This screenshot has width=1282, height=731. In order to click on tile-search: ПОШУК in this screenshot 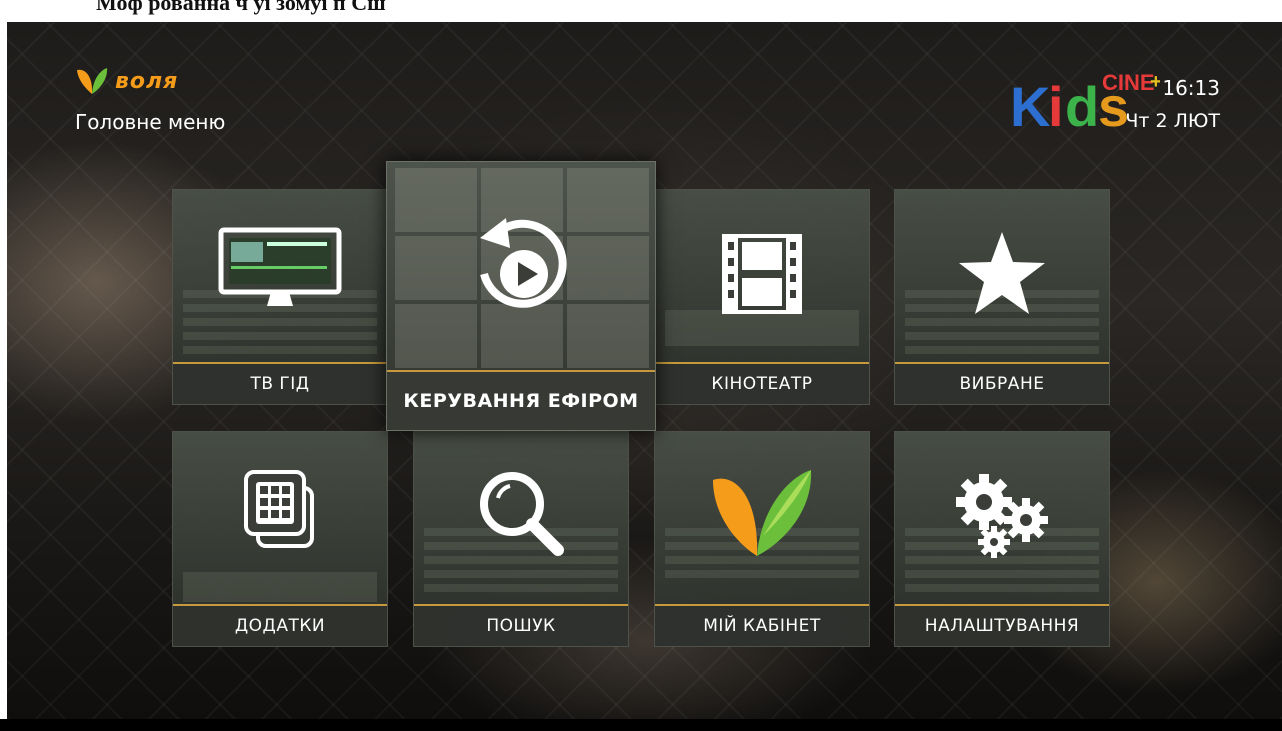, I will do `click(521, 539)`.